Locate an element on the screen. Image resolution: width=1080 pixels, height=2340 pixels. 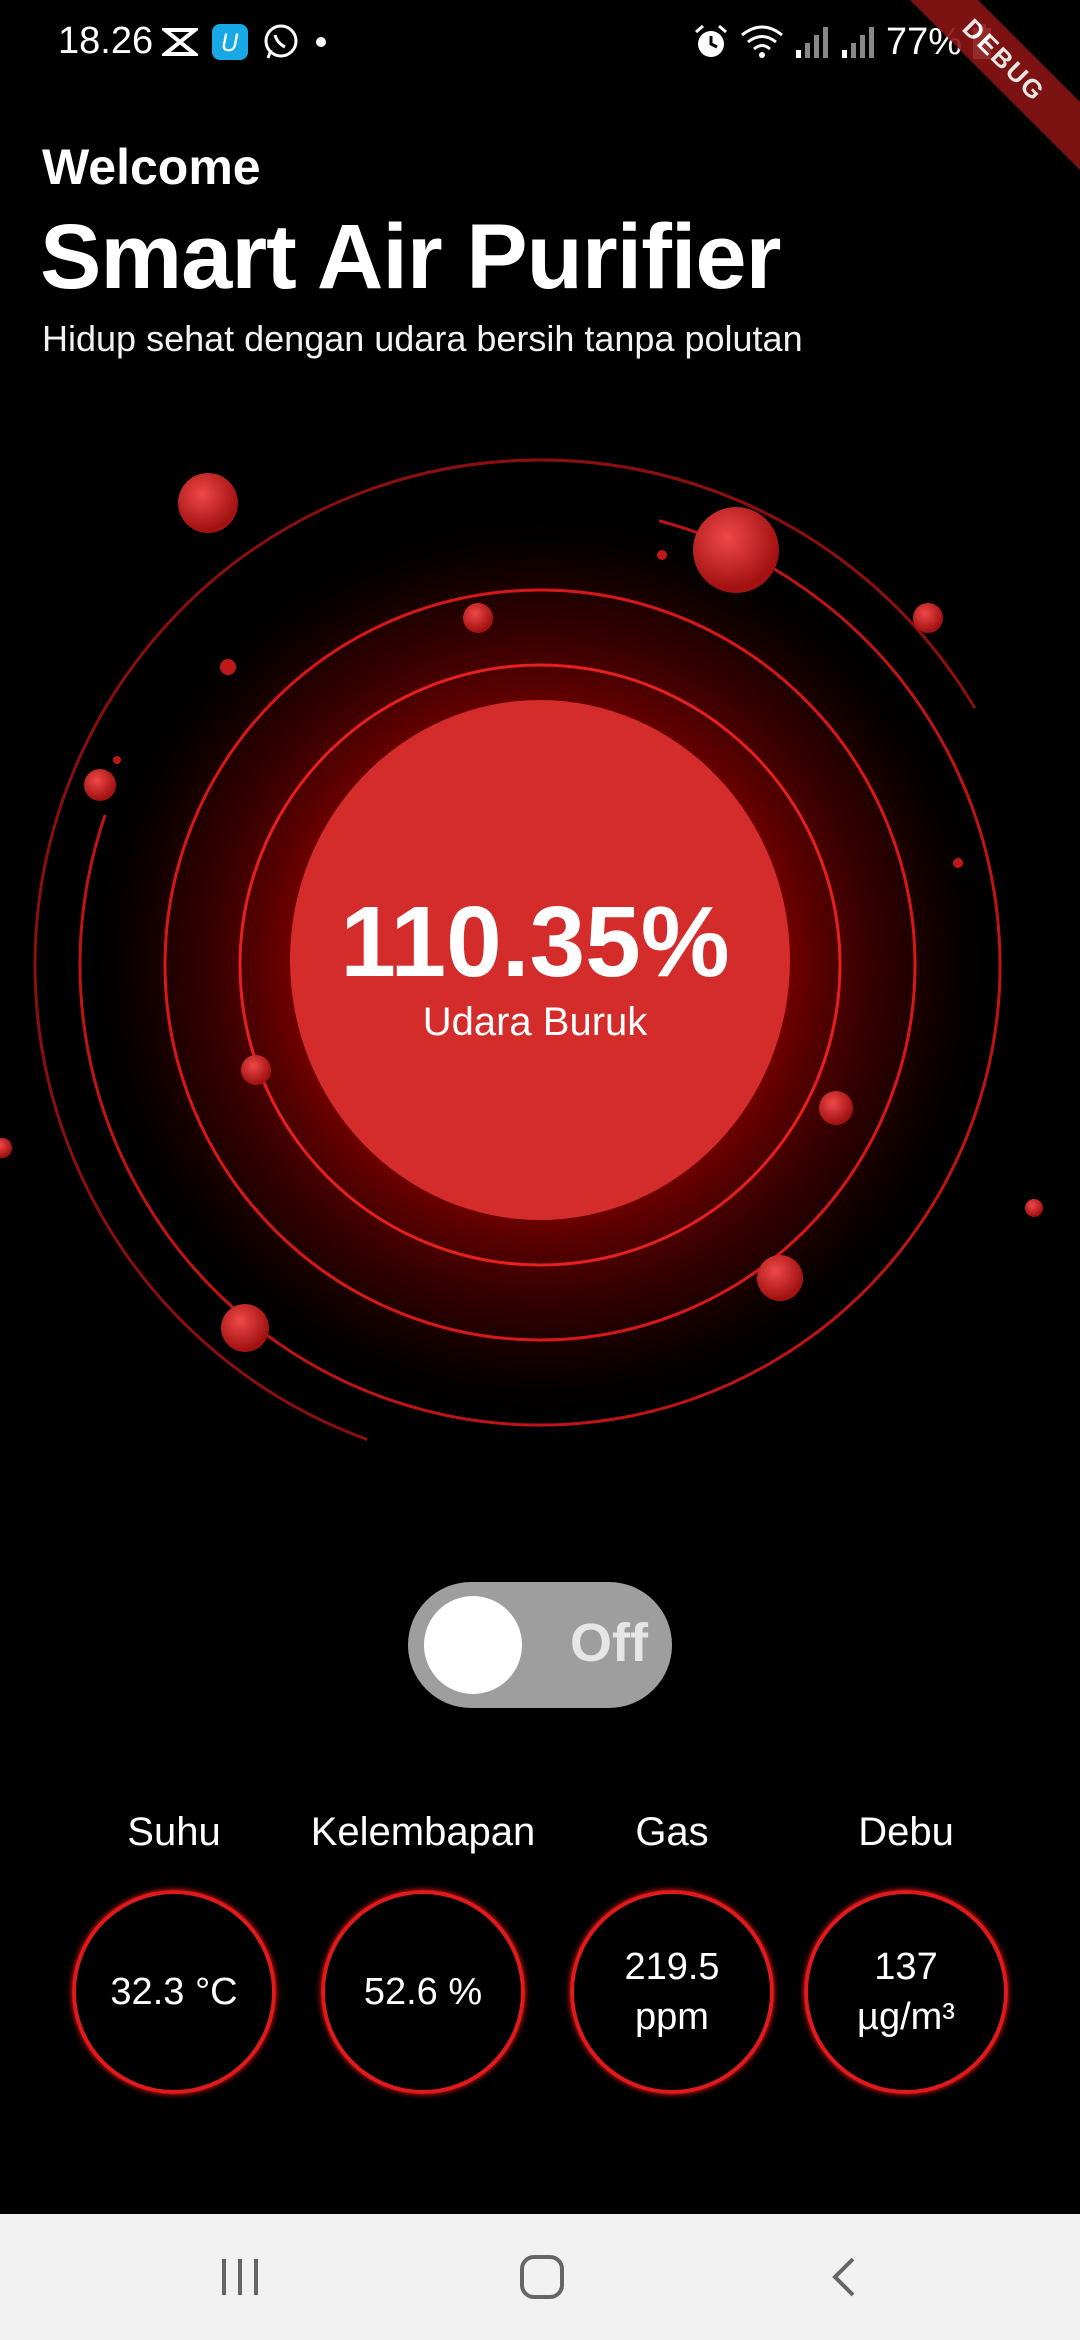
dot-icon is located at coordinates (321, 42).